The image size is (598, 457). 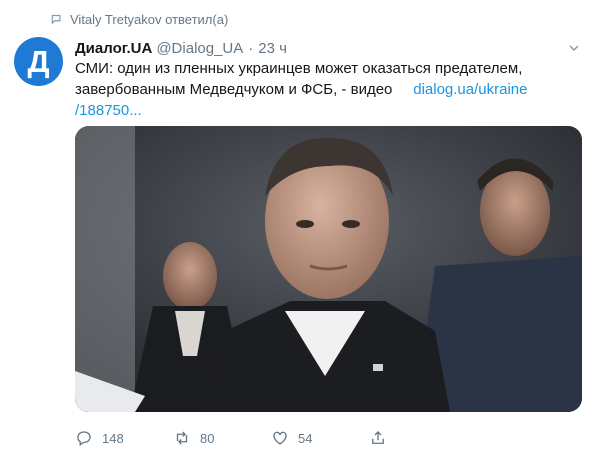 I want to click on avatar-letter: Д, so click(x=38, y=61).